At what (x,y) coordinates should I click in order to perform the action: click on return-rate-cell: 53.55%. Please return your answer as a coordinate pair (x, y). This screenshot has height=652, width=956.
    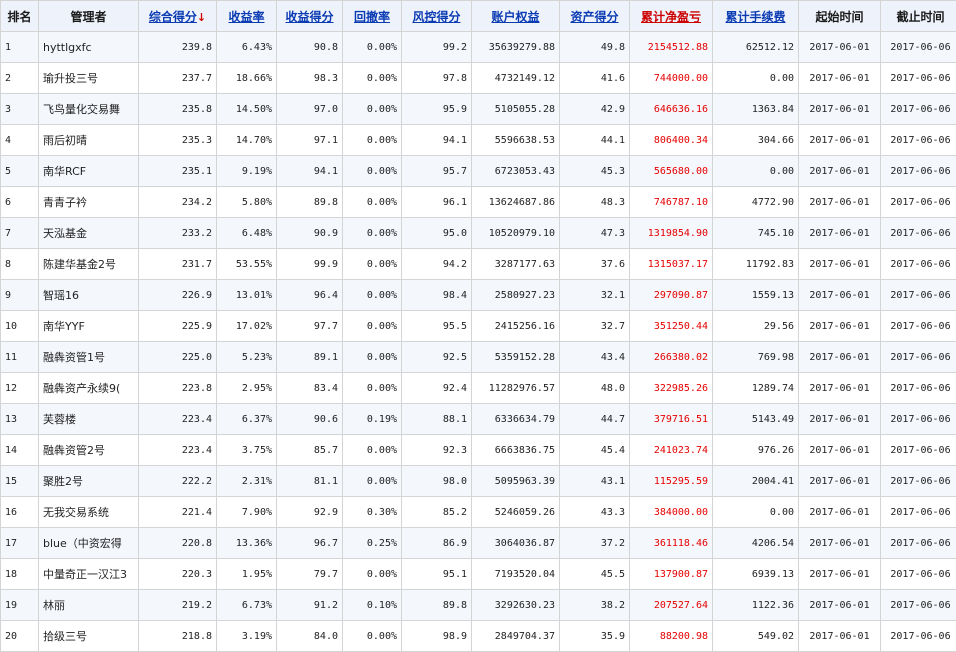
    Looking at the image, I should click on (247, 264).